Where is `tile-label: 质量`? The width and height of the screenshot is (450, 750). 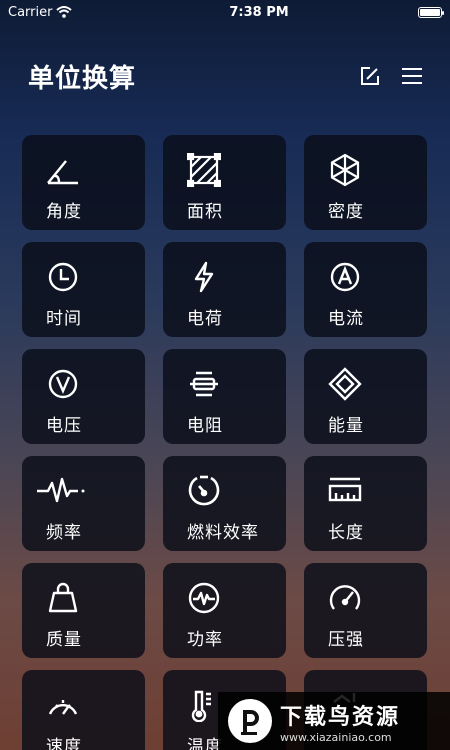 tile-label: 质量 is located at coordinates (64, 640).